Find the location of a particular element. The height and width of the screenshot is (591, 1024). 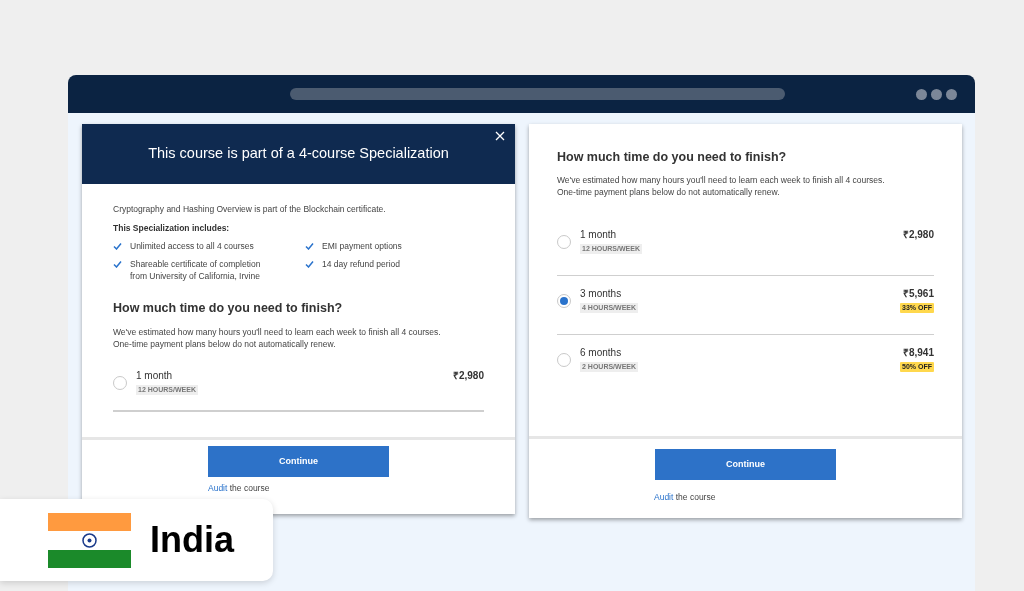

plan-duration: 6 months is located at coordinates (601, 353).